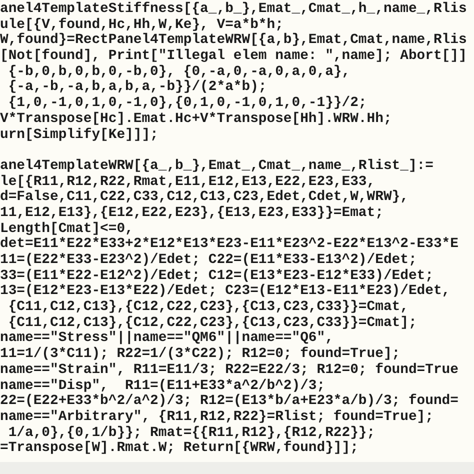  Describe the element at coordinates (67, 229) in the screenshot. I see `code-line: Length[Cmat]<=0,` at that location.